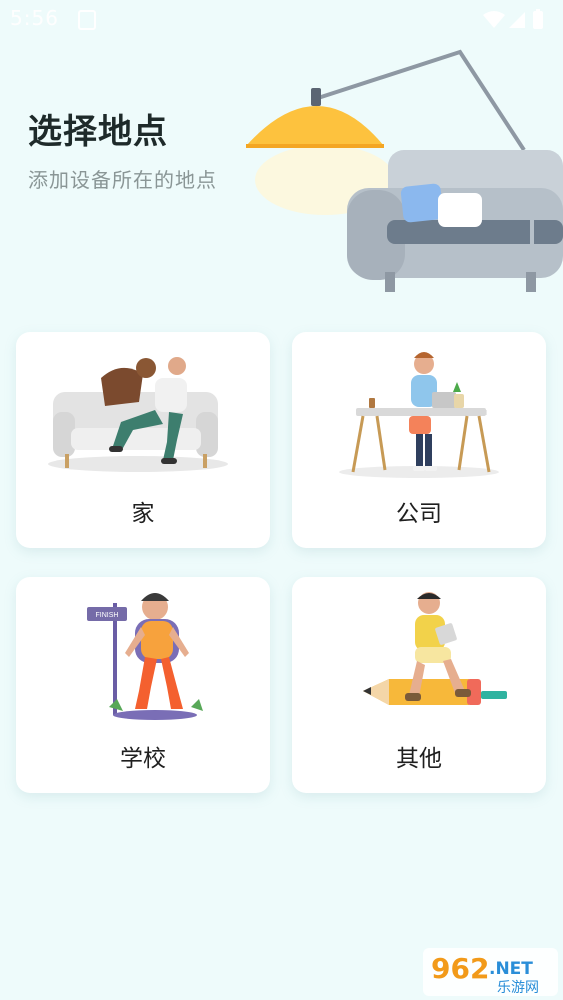 This screenshot has height=1000, width=563. Describe the element at coordinates (404, 170) in the screenshot. I see `hero-lamp-sofa-illustration` at that location.